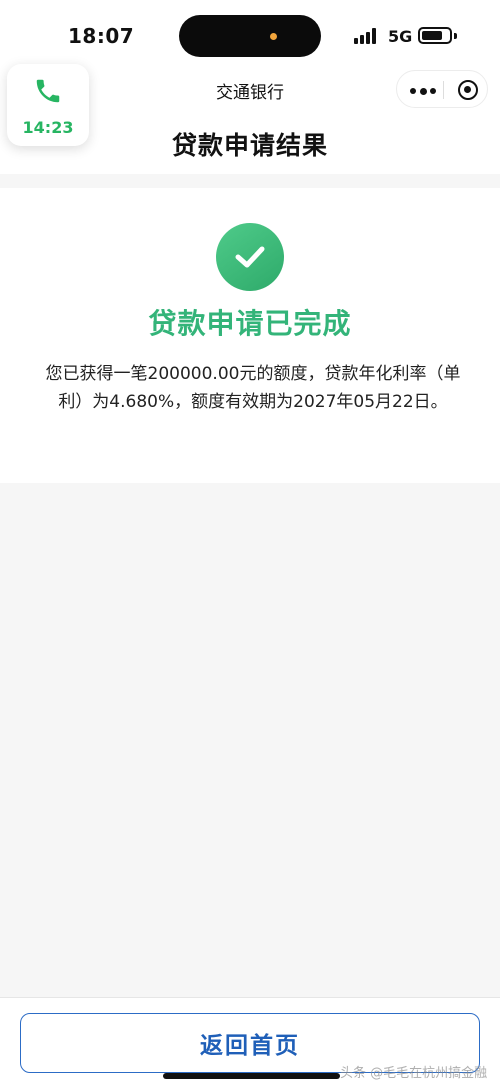  I want to click on status-time: 18:07, so click(101, 36).